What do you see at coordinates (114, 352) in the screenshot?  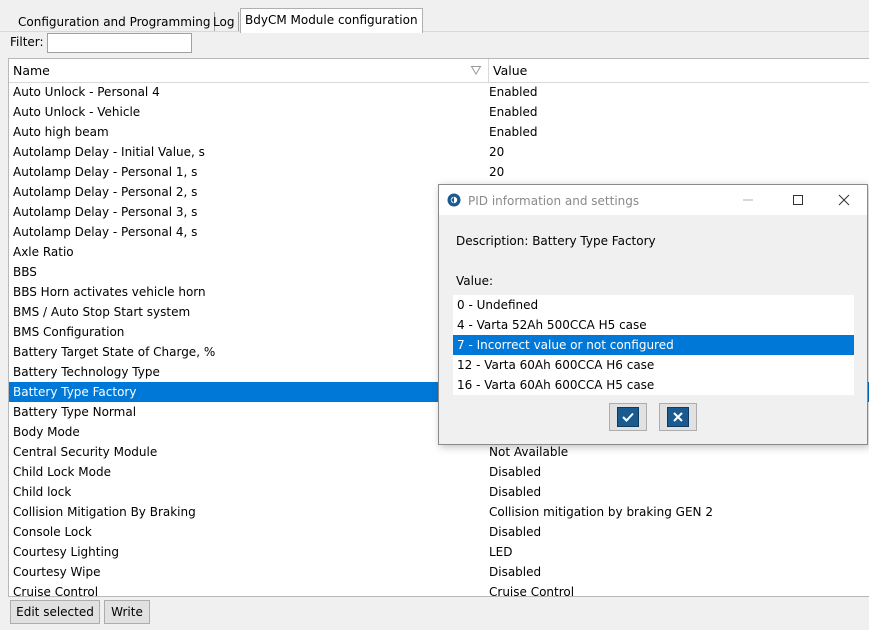 I see `row-name: Battery Target State of Charge, %` at bounding box center [114, 352].